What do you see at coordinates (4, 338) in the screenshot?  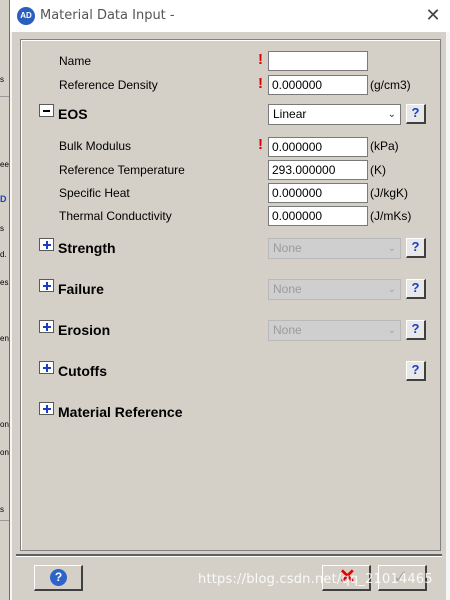 I see `bg-text: en` at bounding box center [4, 338].